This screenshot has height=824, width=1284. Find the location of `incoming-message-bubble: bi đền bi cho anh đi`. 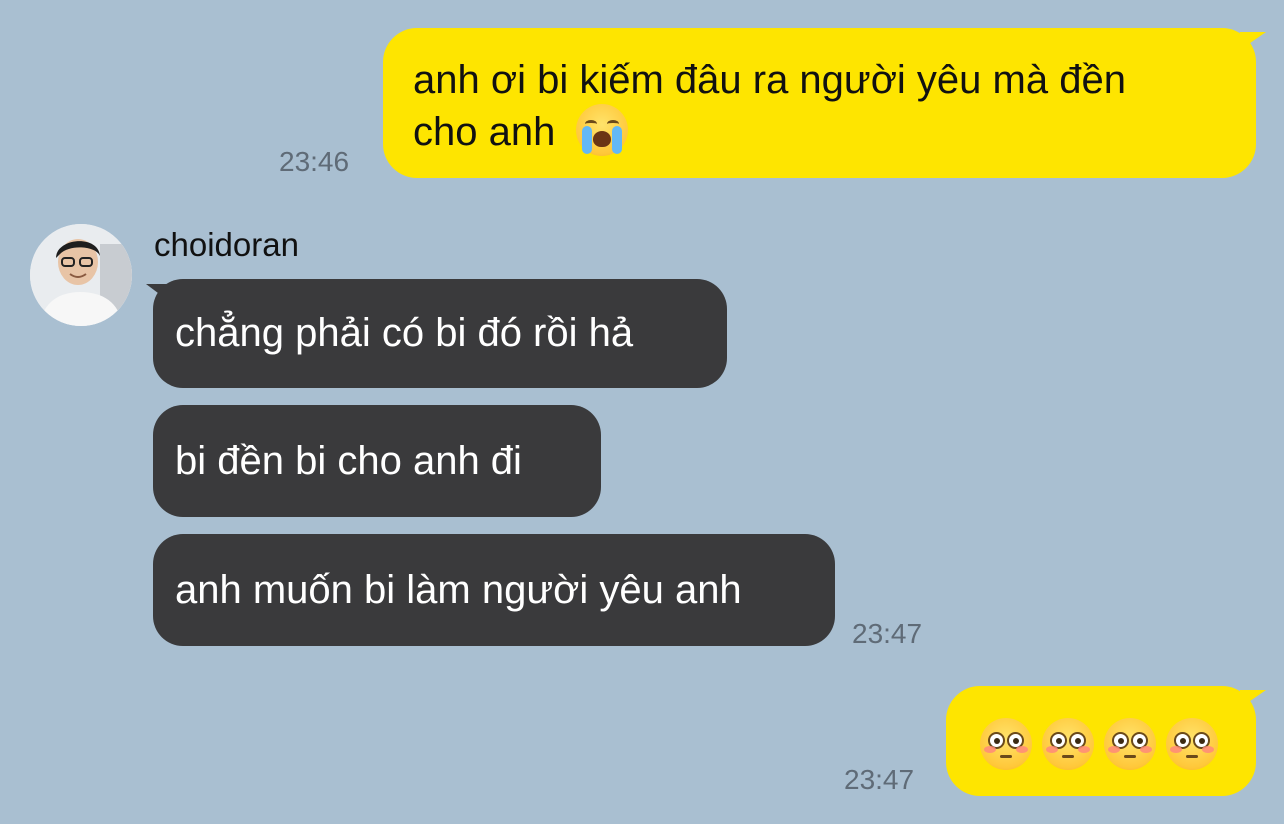

incoming-message-bubble: bi đền bi cho anh đi is located at coordinates (377, 461).